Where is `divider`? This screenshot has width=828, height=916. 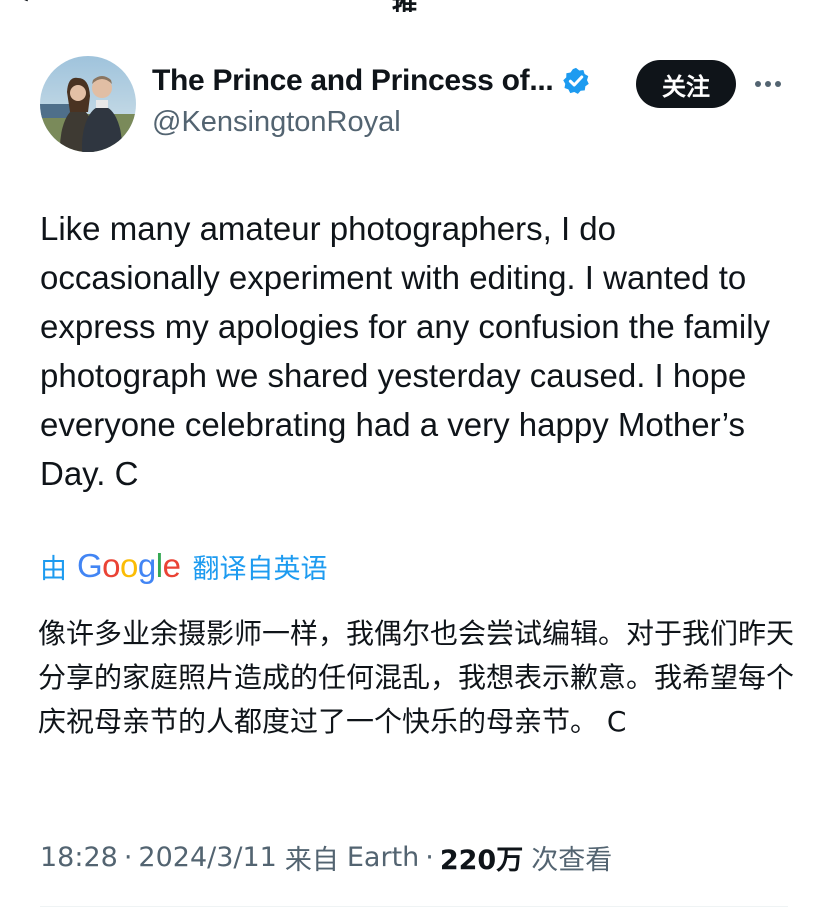 divider is located at coordinates (414, 906).